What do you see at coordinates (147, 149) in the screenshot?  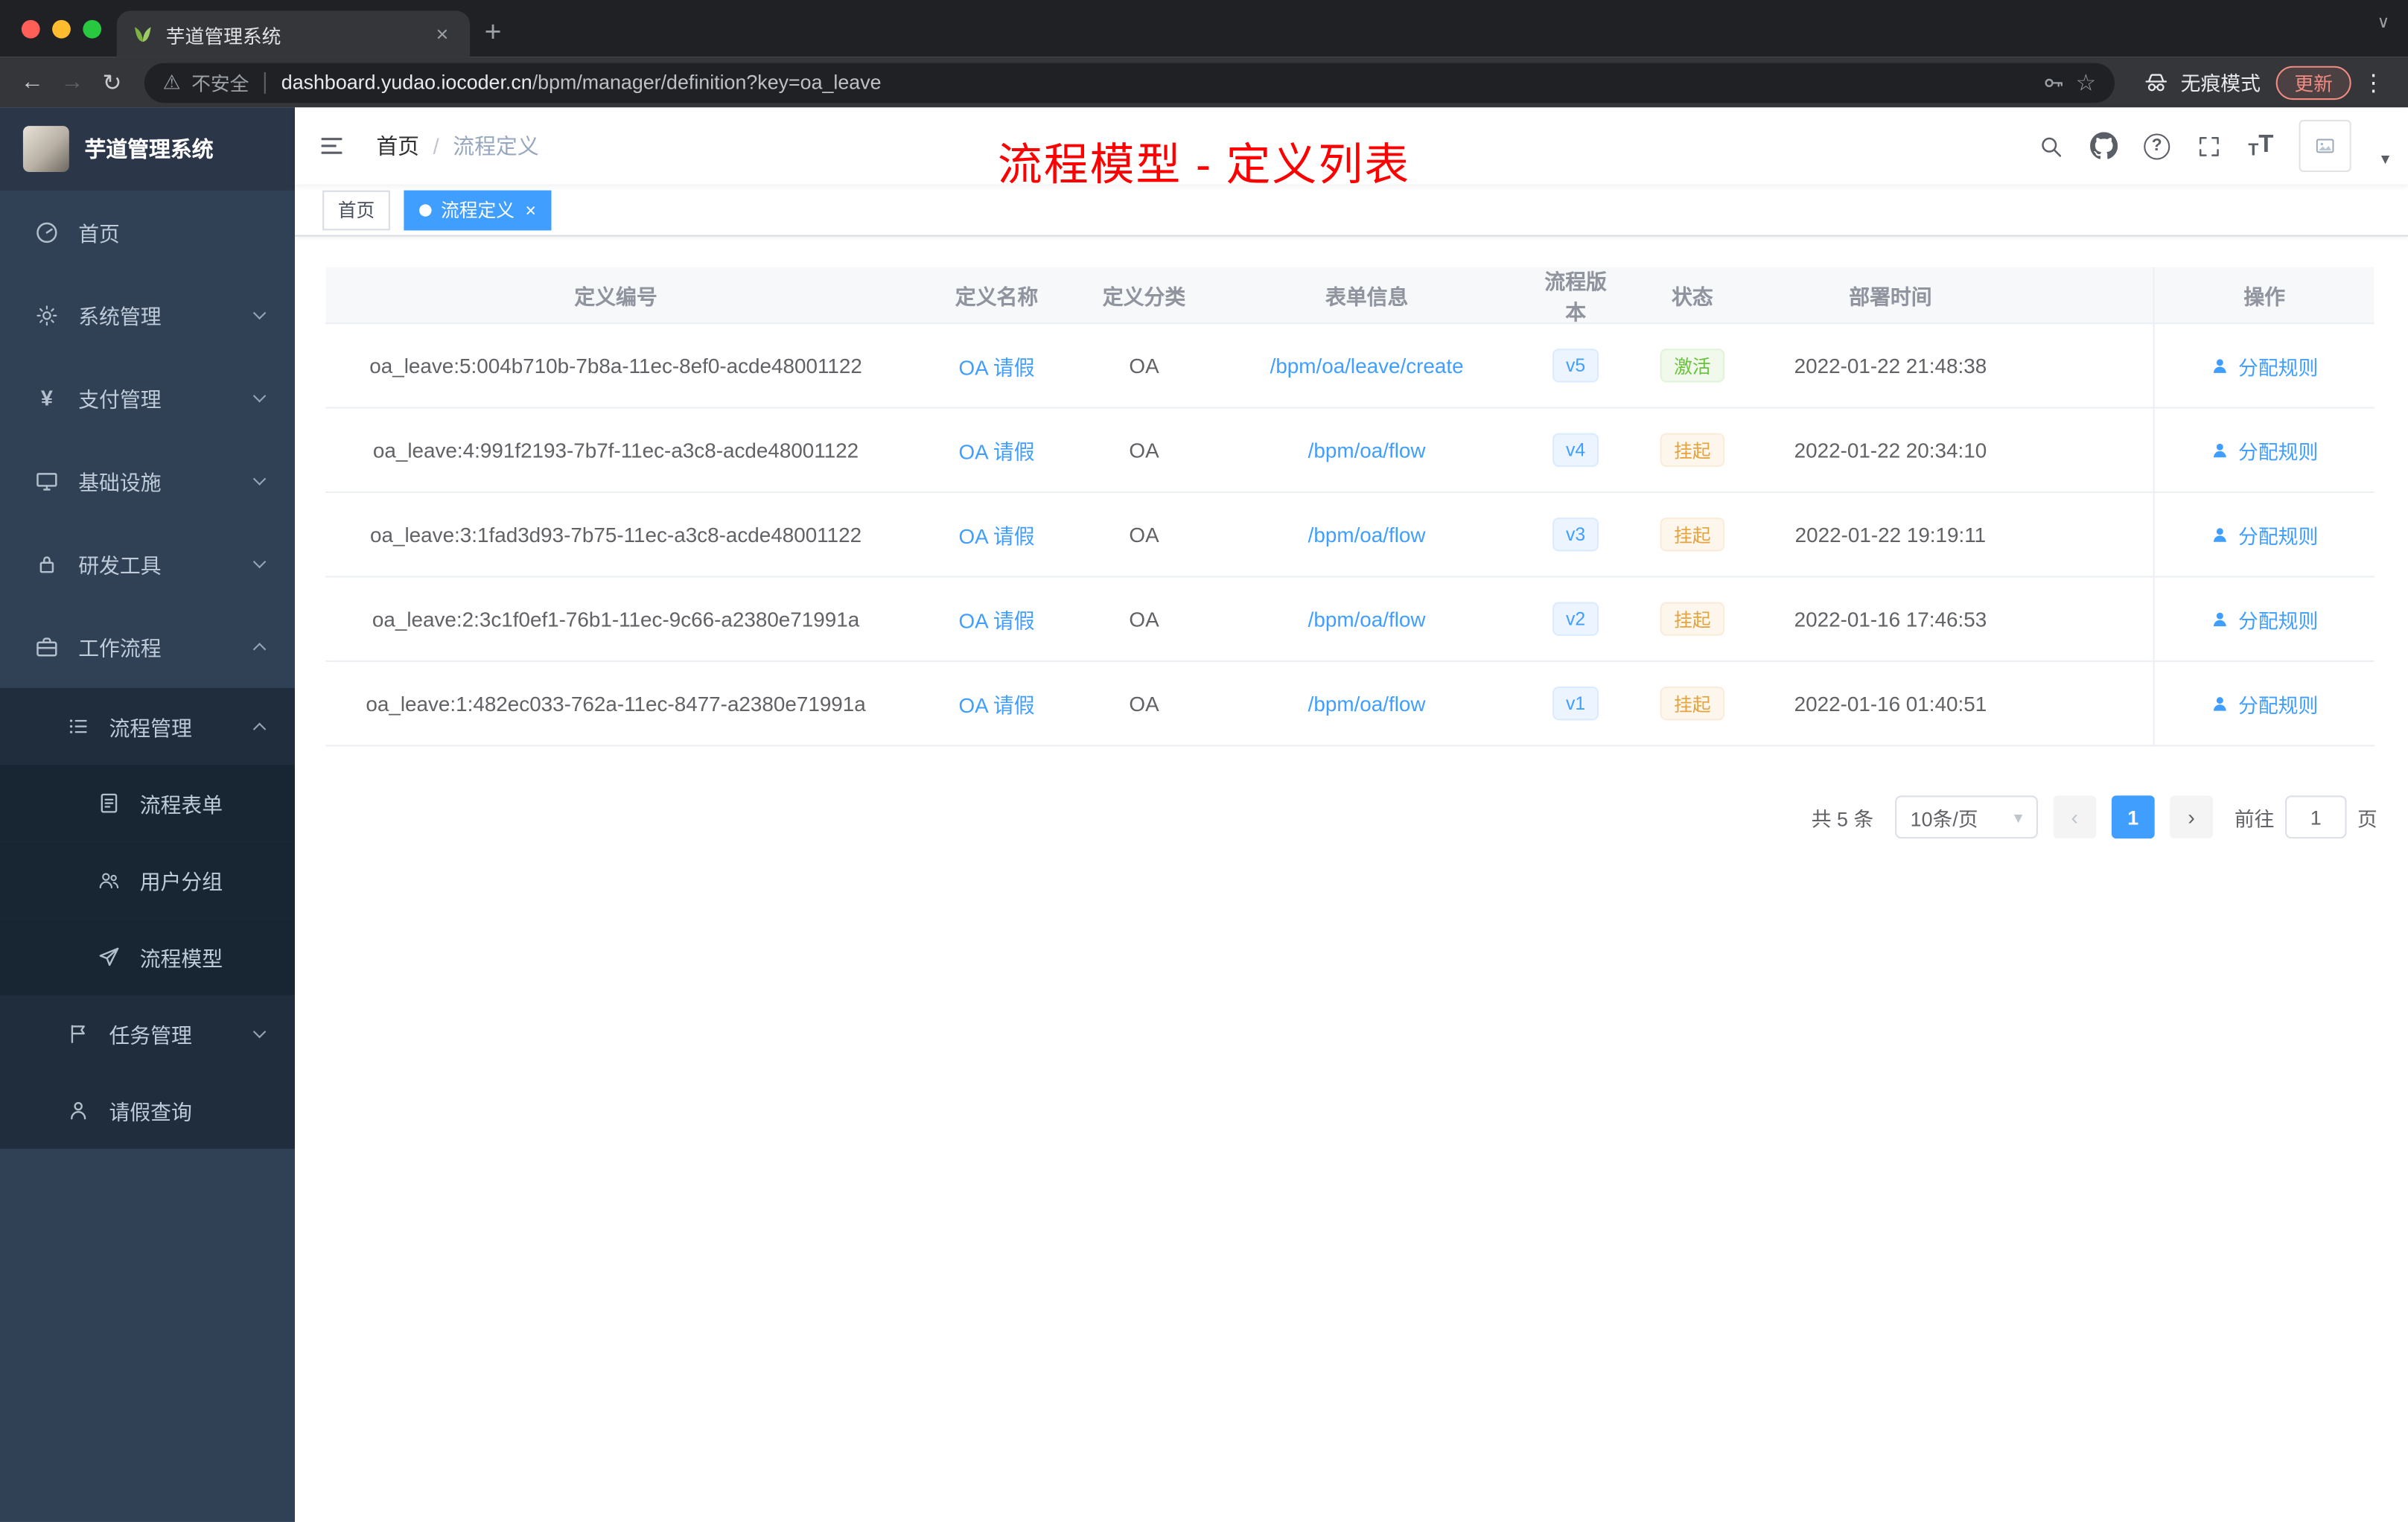 I see `sidebar-logo: 芋道管理系统` at bounding box center [147, 149].